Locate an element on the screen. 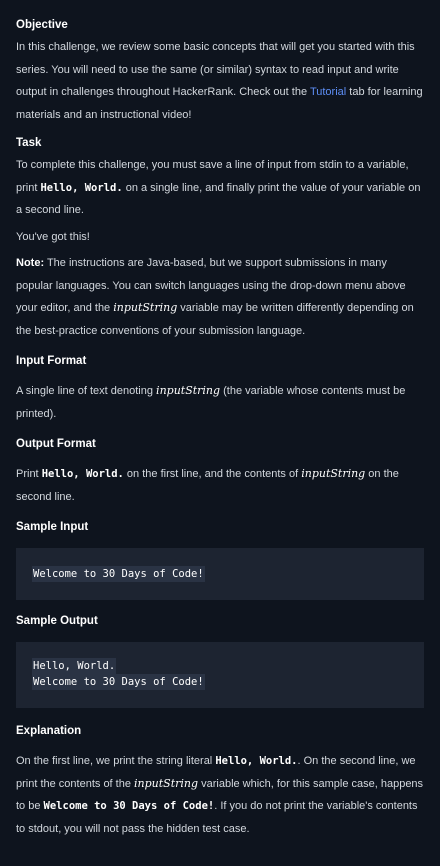 The height and width of the screenshot is (866, 440). note-label: Note: is located at coordinates (30, 263).